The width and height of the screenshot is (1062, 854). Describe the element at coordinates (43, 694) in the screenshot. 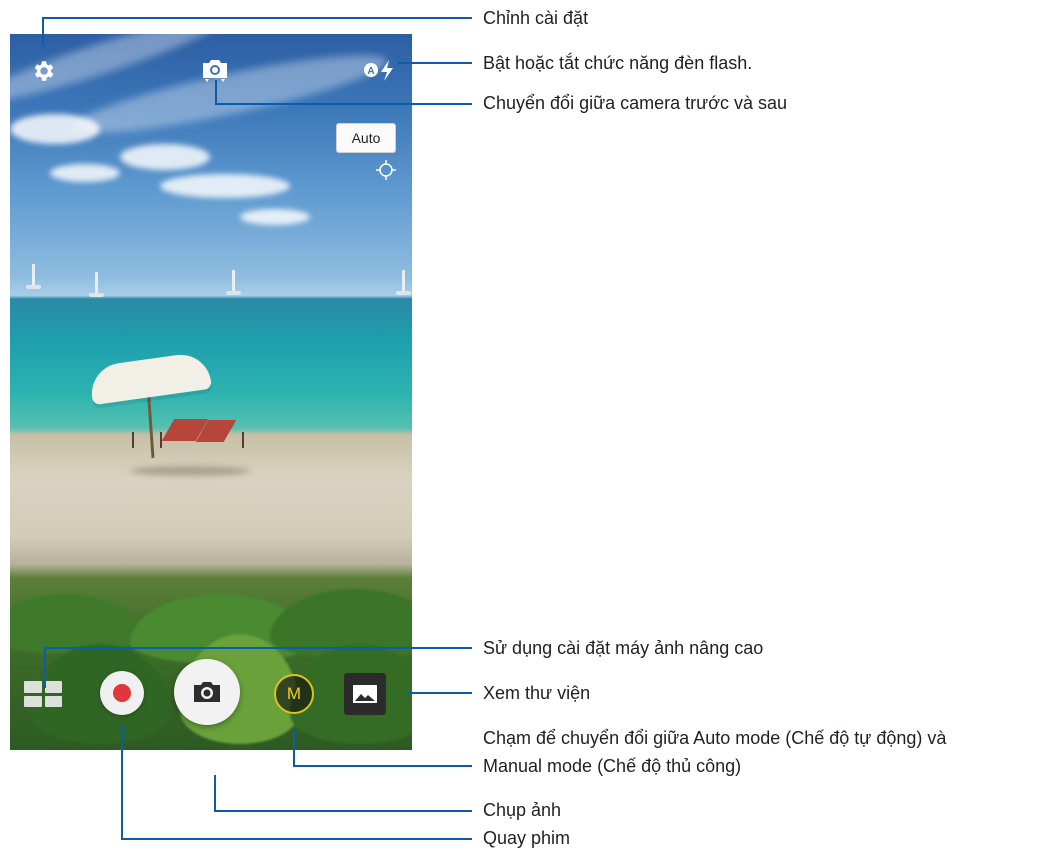

I see `advanced-settings-button` at that location.